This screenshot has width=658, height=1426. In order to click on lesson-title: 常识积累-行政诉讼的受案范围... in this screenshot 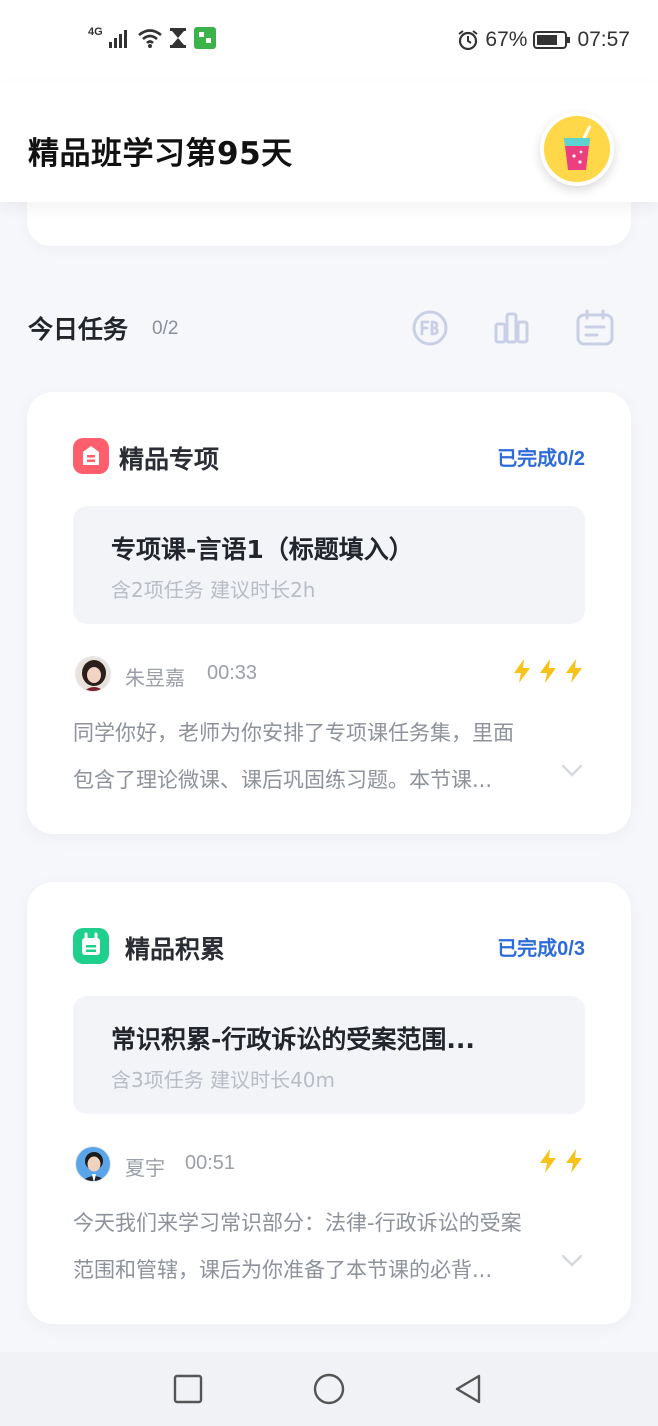, I will do `click(293, 1039)`.